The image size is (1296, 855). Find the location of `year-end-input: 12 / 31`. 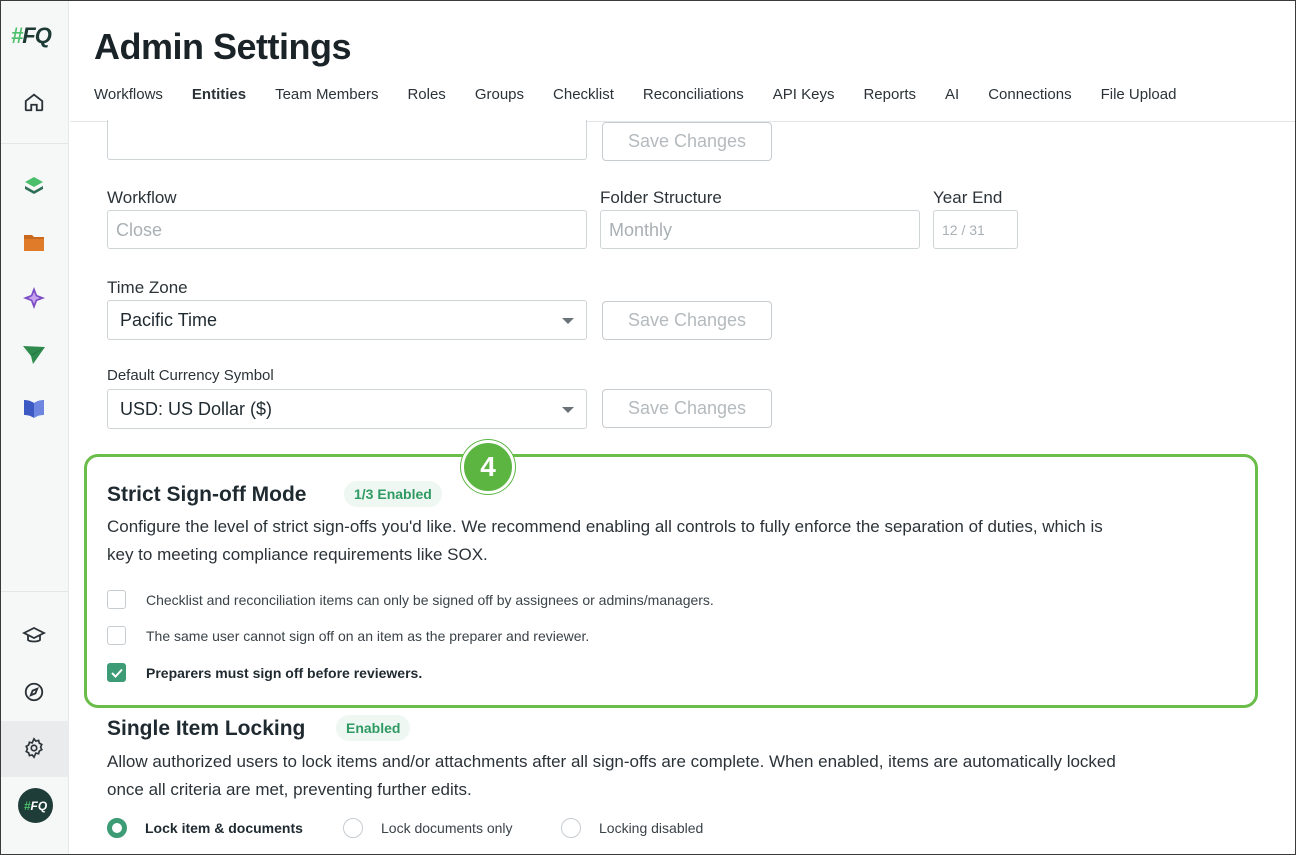

year-end-input: 12 / 31 is located at coordinates (975, 229).